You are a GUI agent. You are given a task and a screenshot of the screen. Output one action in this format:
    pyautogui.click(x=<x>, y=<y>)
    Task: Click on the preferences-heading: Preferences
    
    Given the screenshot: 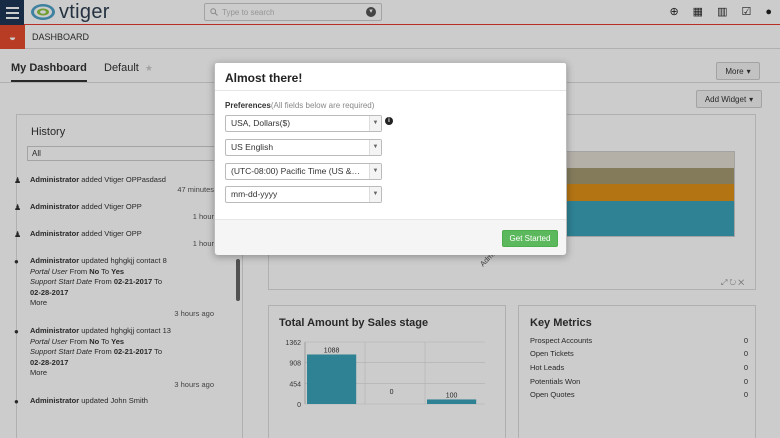 What is the action you would take?
    pyautogui.click(x=248, y=105)
    